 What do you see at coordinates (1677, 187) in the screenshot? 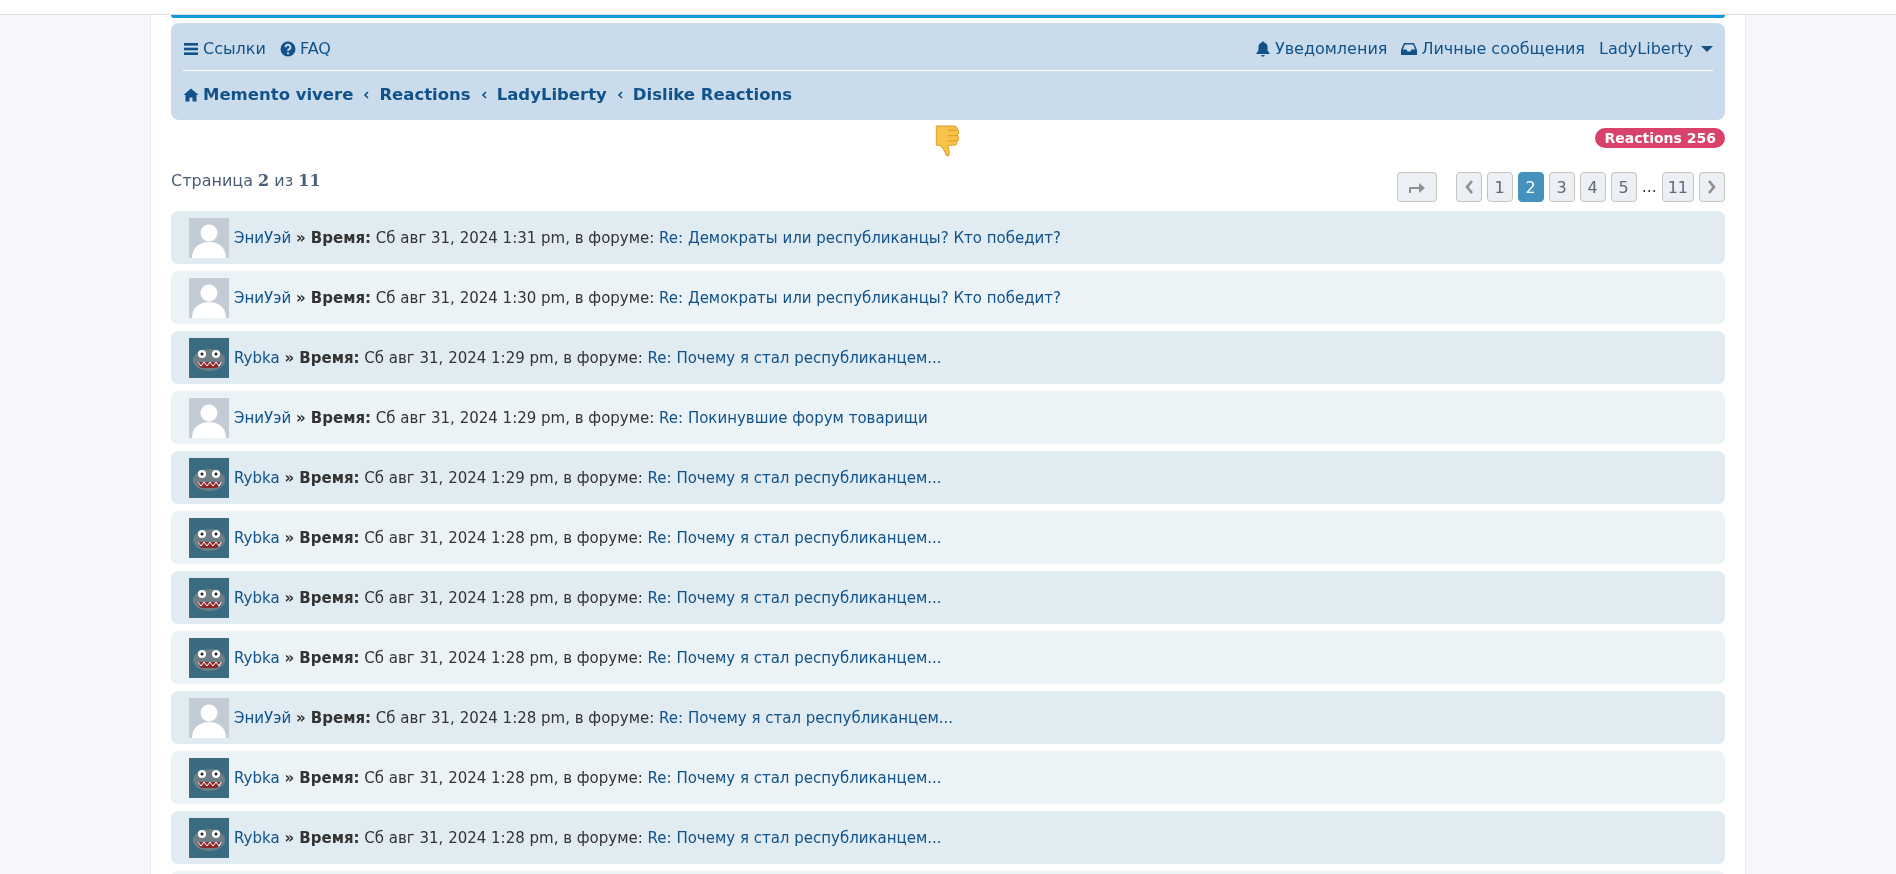
I see `page-number-button: 11` at bounding box center [1677, 187].